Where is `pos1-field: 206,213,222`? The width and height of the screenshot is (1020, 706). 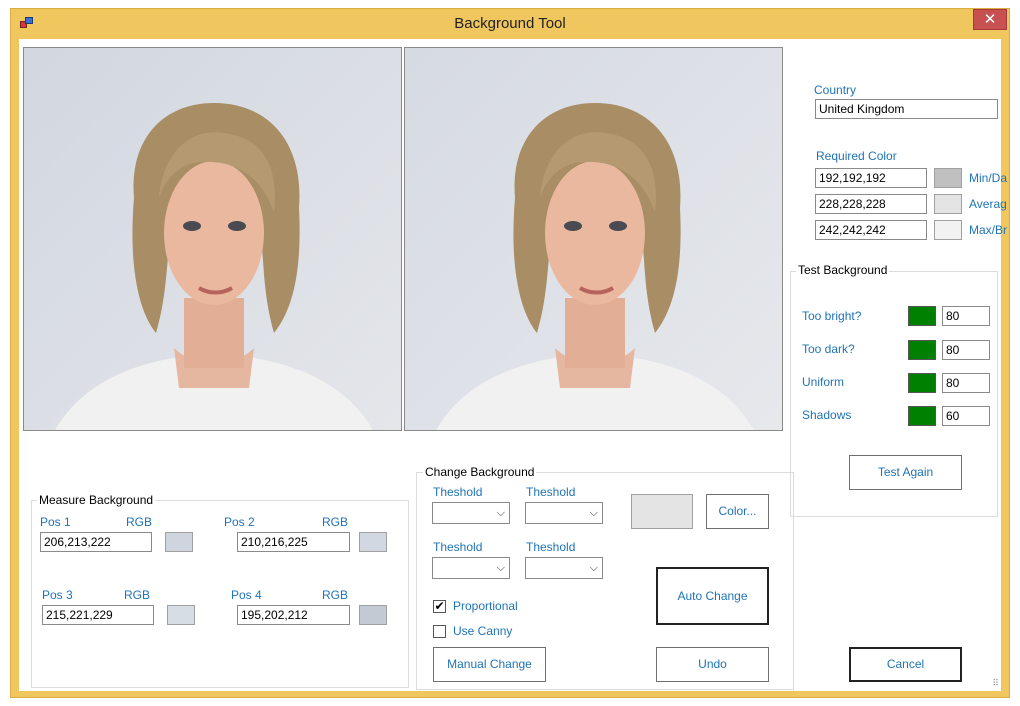 pos1-field: 206,213,222 is located at coordinates (96, 542).